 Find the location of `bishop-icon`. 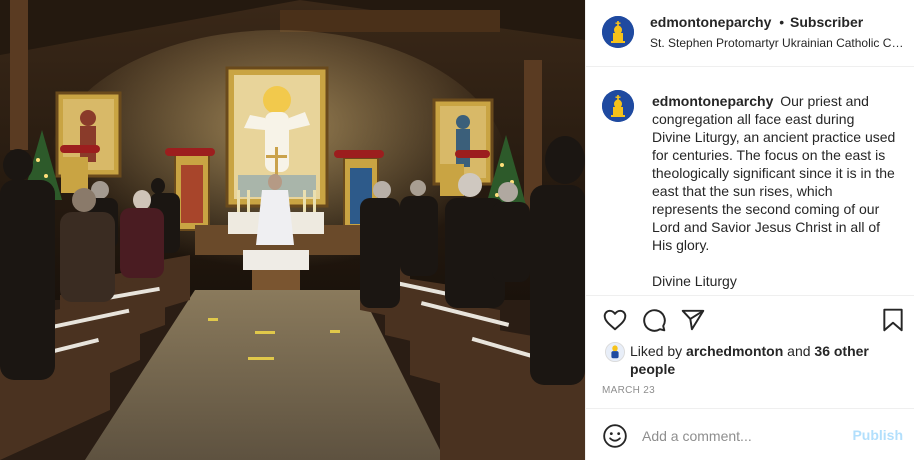

bishop-icon is located at coordinates (615, 352).